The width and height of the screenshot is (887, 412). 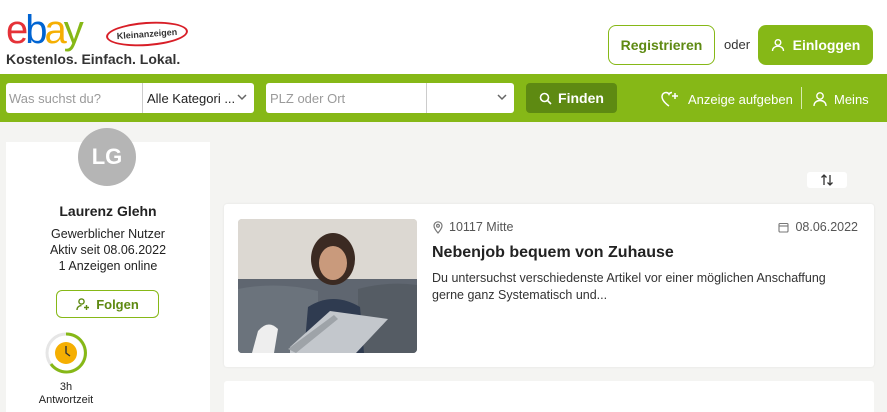 I want to click on ad-image, so click(x=327, y=286).